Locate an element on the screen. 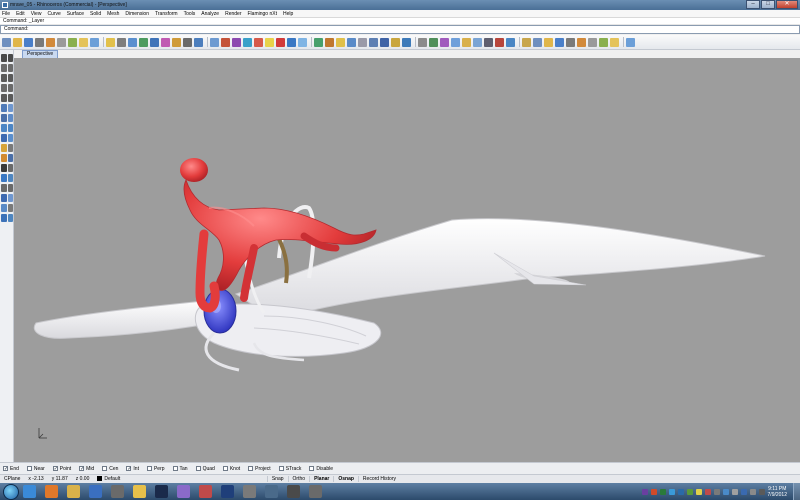 Image resolution: width=800 pixels, height=500 pixels. ellipse-icon is located at coordinates (4, 88).